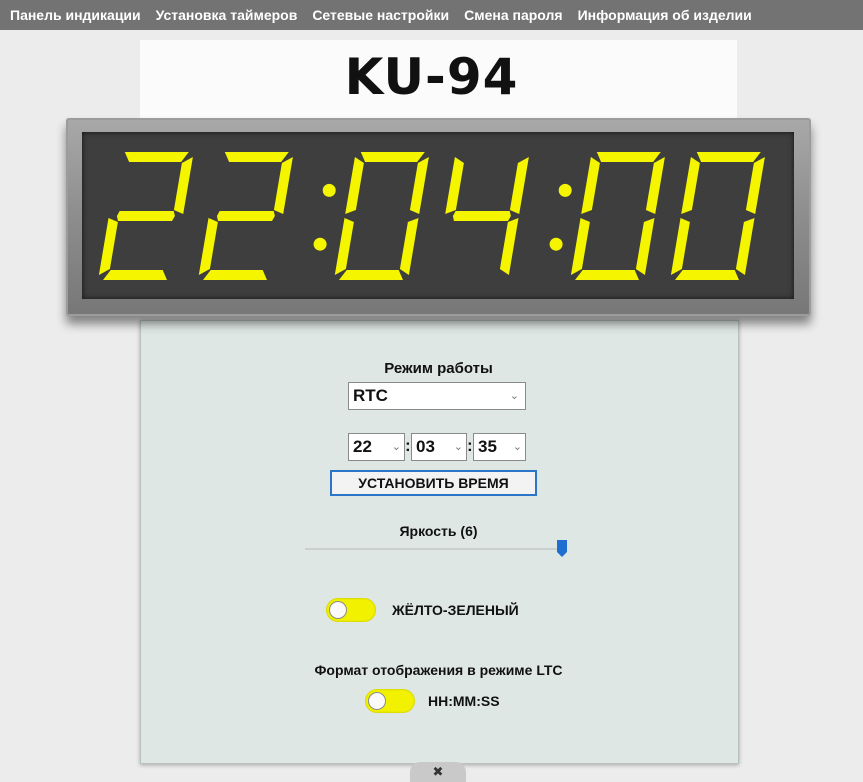 This screenshot has width=863, height=782. I want to click on clock-digit-4-segment-a, so click(628, 157).